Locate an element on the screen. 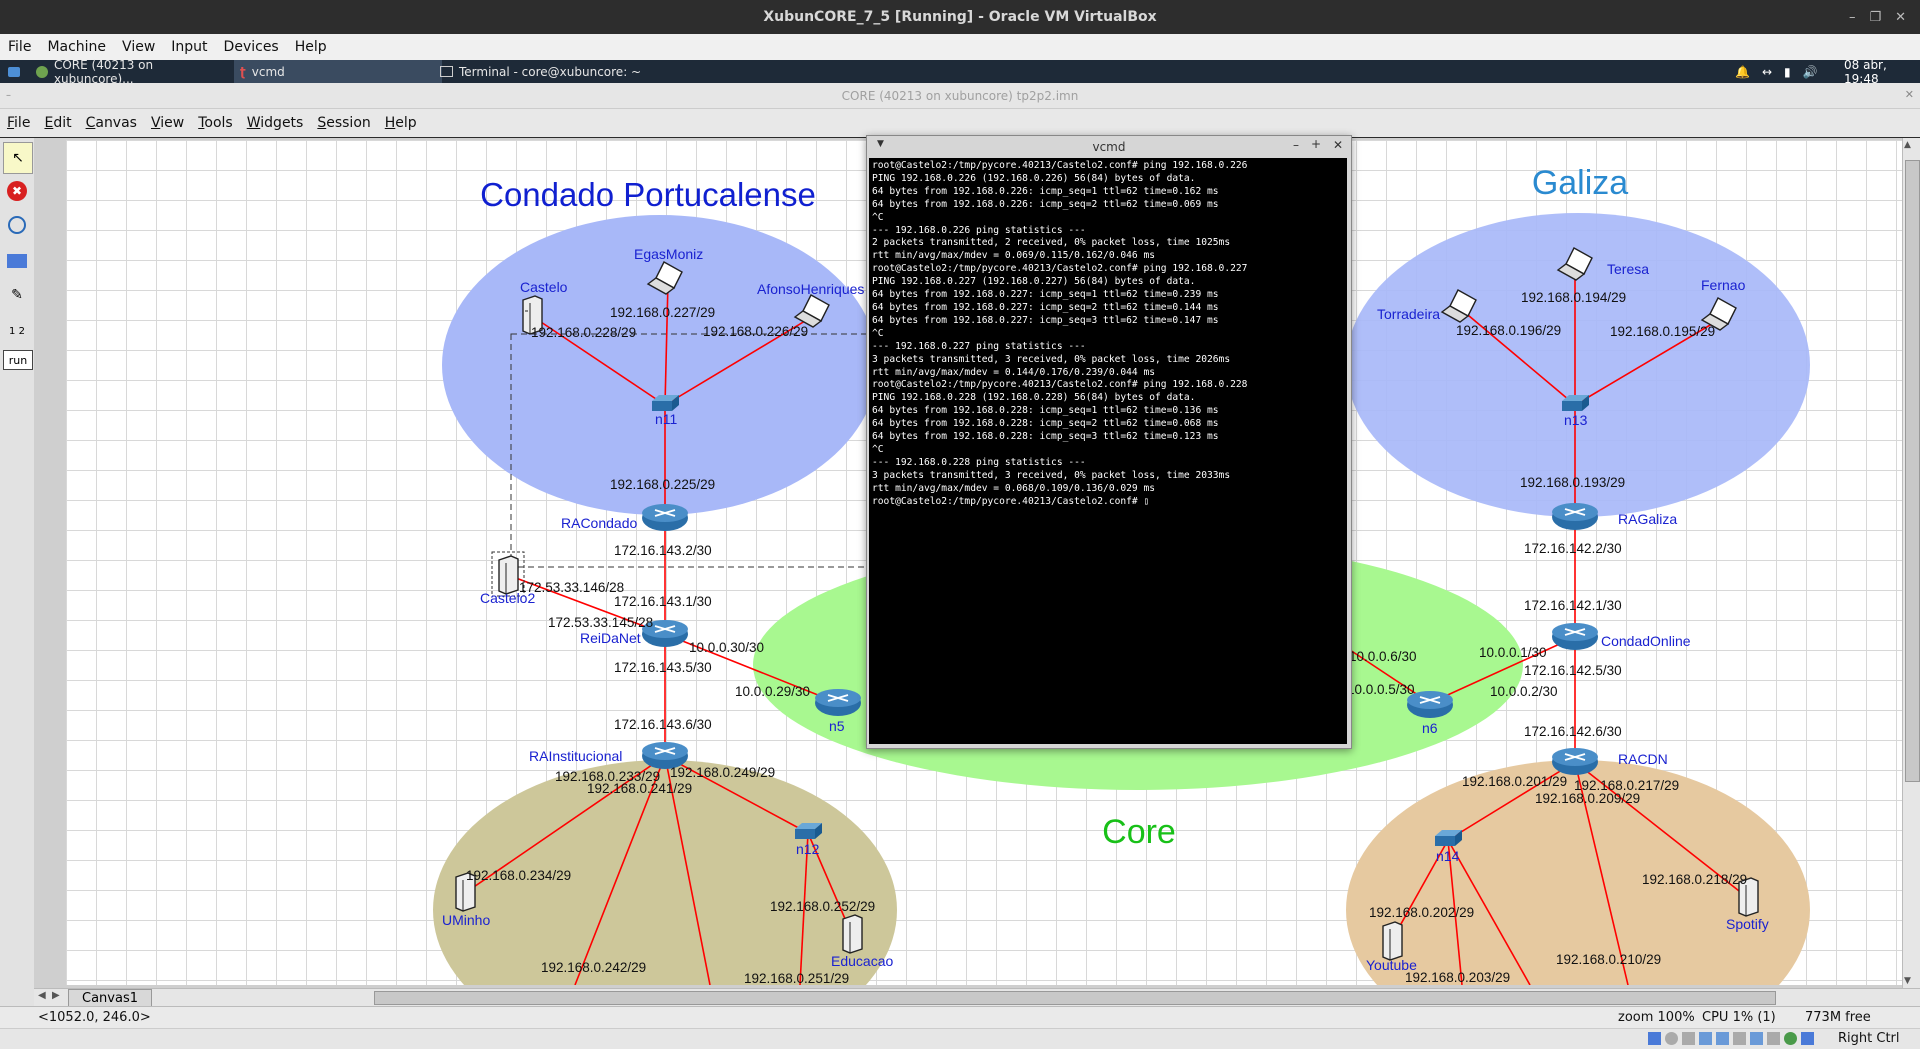  vertical-scroll-thumb is located at coordinates (1912, 471).